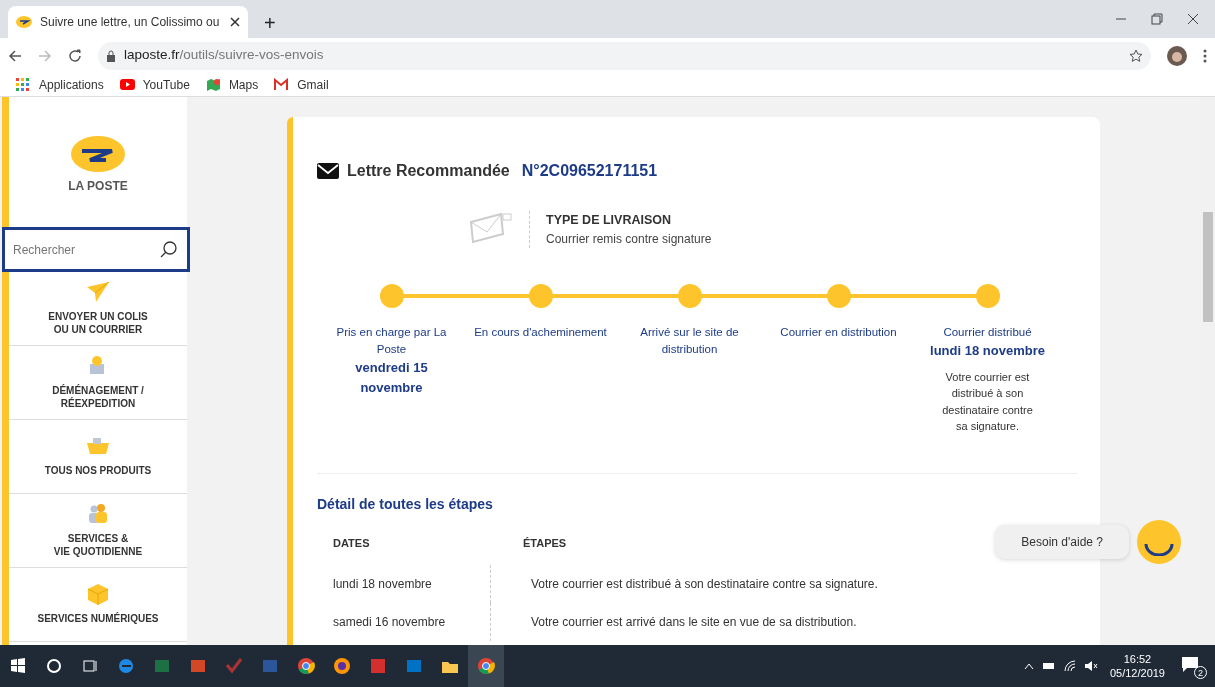 Image resolution: width=1215 pixels, height=687 pixels. Describe the element at coordinates (1137, 666) in the screenshot. I see `clock: 16:52 05/12/2019` at that location.